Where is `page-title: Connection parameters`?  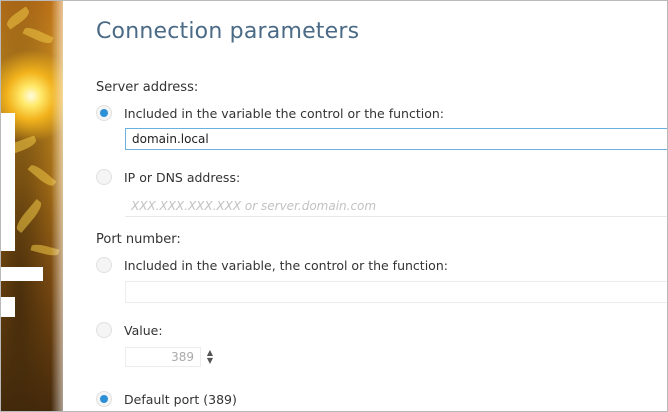 page-title: Connection parameters is located at coordinates (228, 31).